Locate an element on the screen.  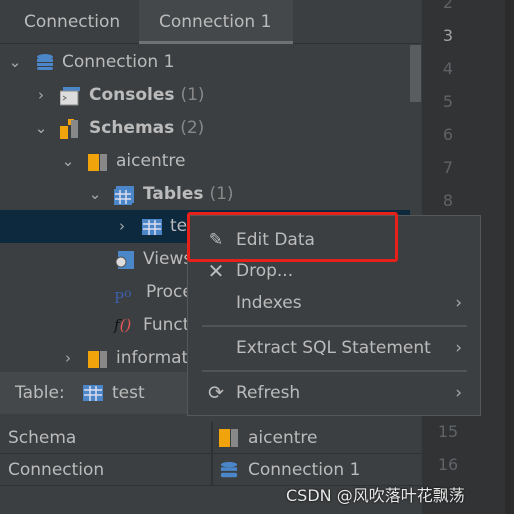
tab-bar: Connection Connection 1 is located at coordinates (211, 22).